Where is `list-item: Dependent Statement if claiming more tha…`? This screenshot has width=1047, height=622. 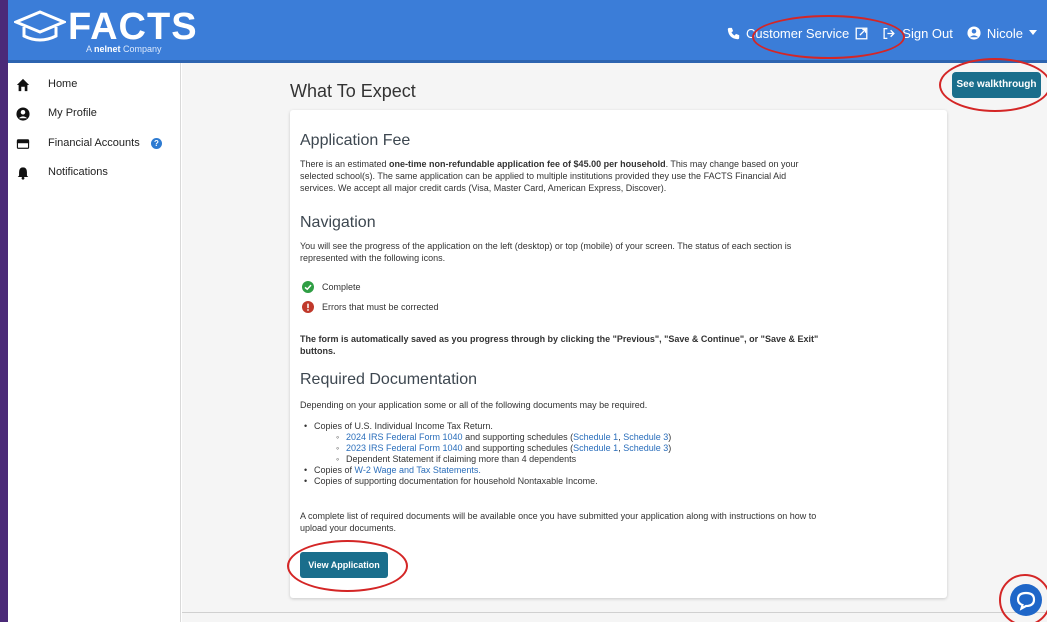
list-item: Dependent Statement if claiming more tha… is located at coordinates (567, 459).